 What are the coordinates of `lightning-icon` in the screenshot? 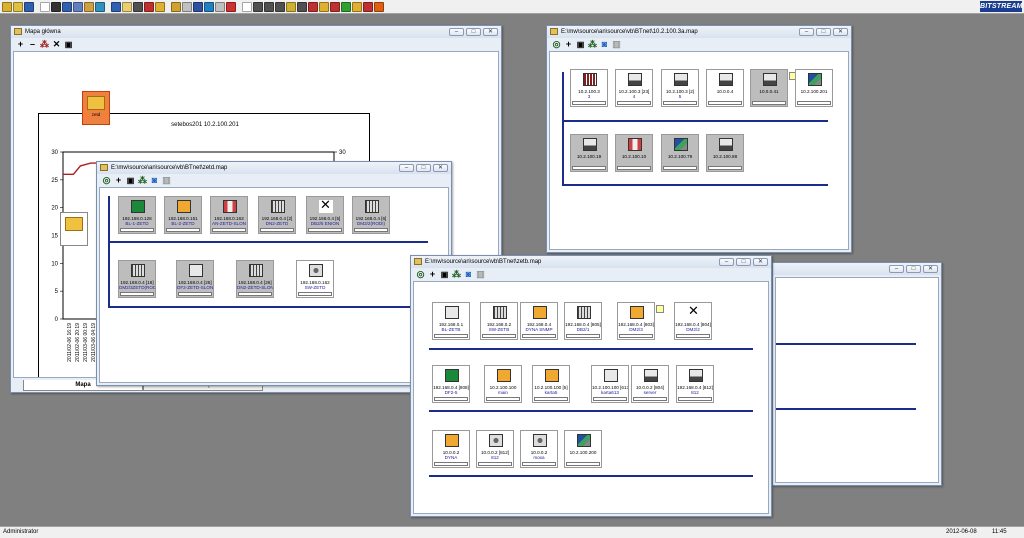 It's located at (335, 7).